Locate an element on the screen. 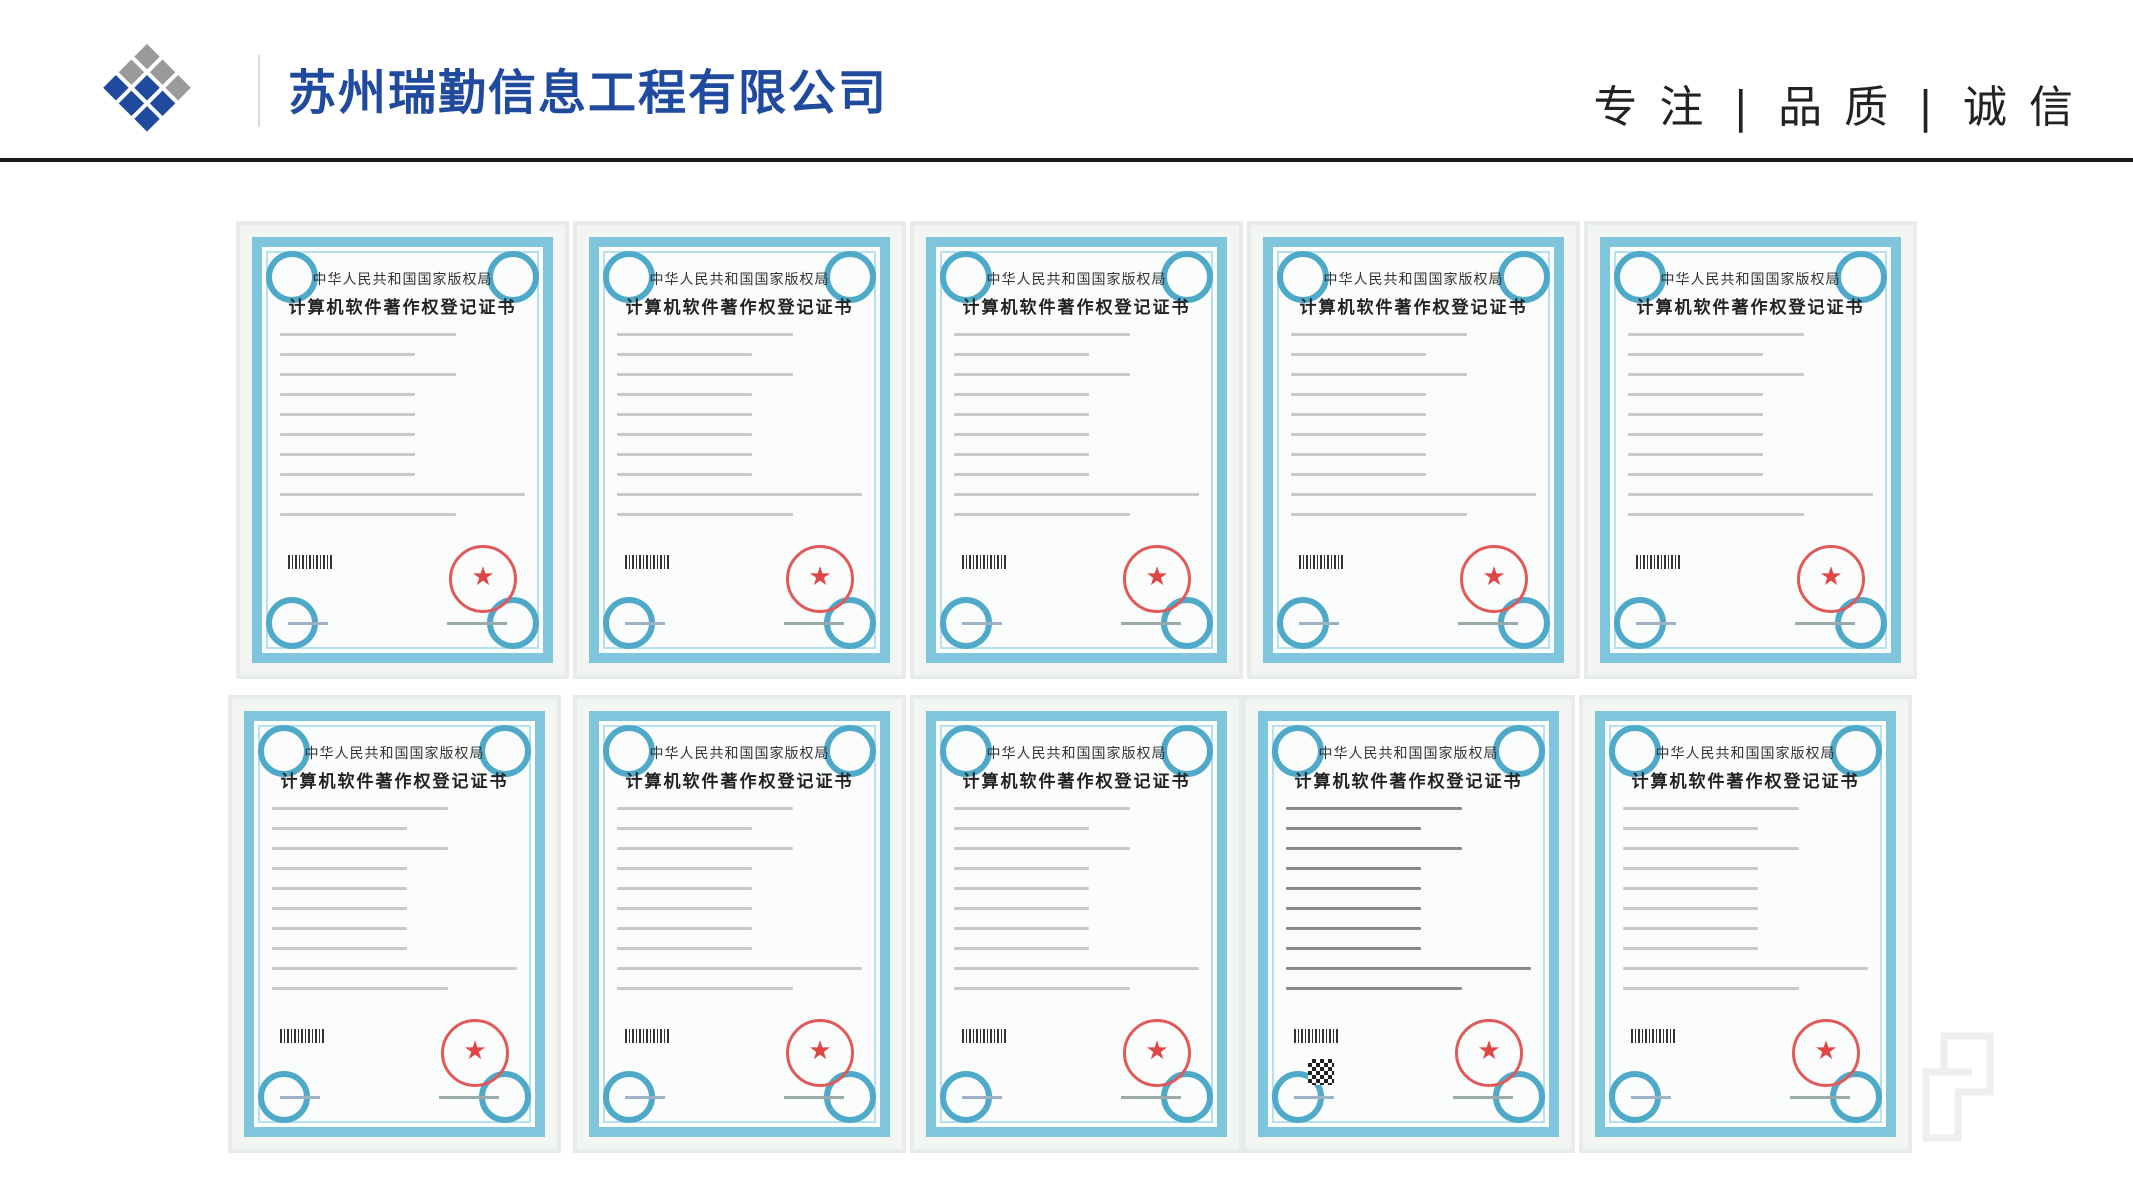 Image resolution: width=2133 pixels, height=1200 pixels. diamond-grid-logo-icon is located at coordinates (147, 87).